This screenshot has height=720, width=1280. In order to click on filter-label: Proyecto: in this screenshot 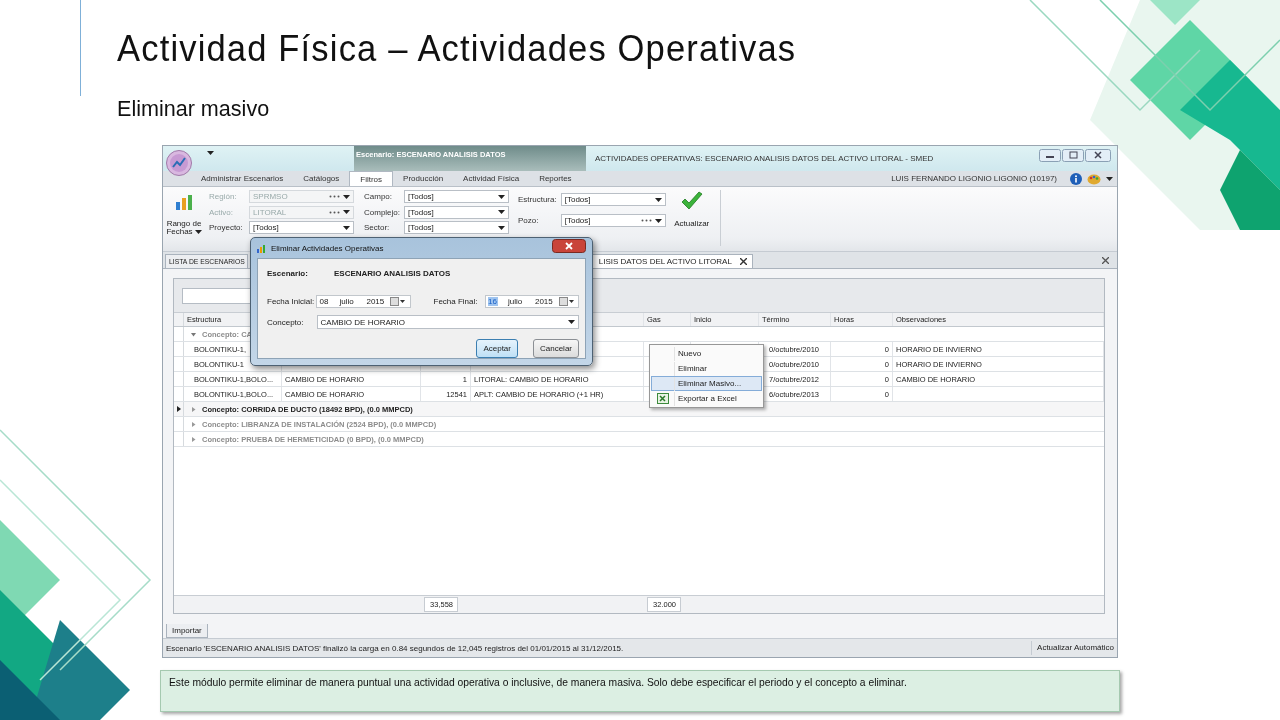, I will do `click(226, 227)`.